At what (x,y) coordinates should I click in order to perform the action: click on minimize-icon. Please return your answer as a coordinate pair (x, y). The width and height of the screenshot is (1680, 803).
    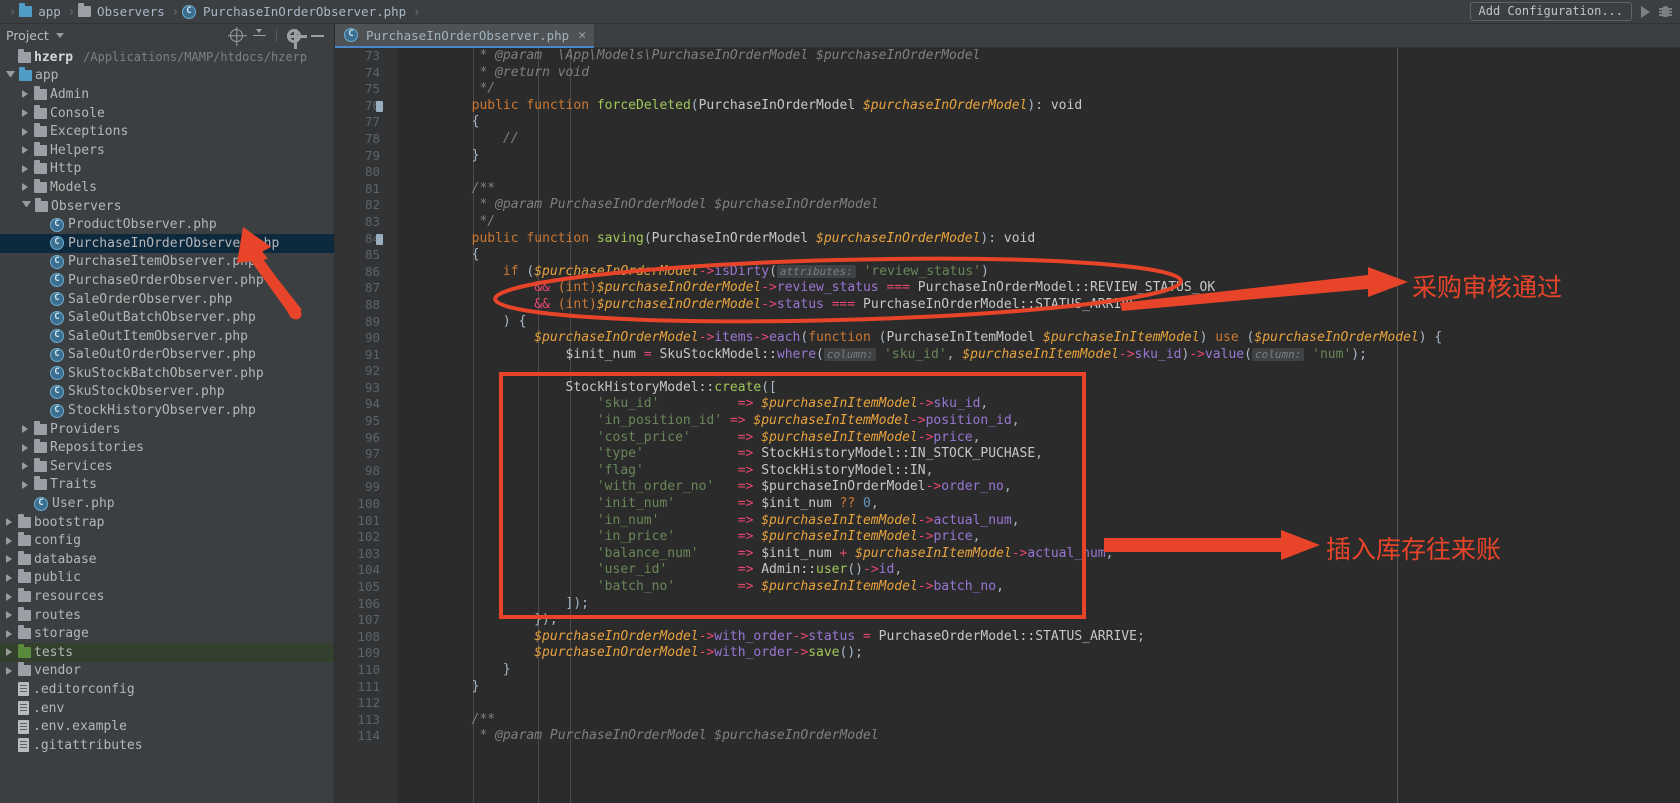
    Looking at the image, I should click on (317, 35).